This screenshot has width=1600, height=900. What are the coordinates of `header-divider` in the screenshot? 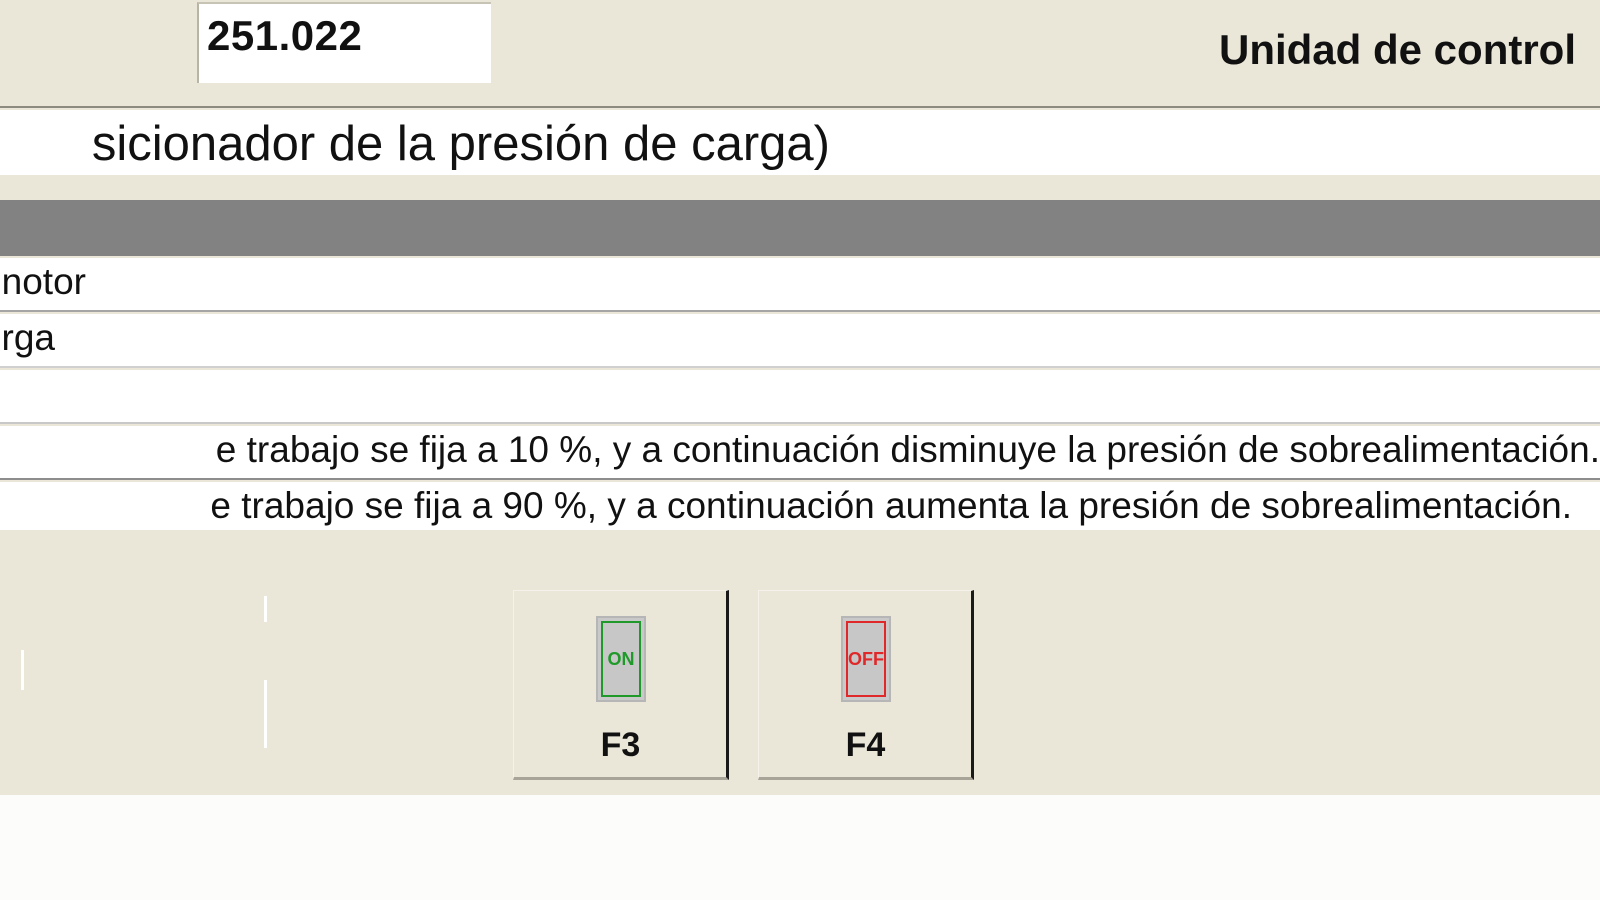 It's located at (800, 107).